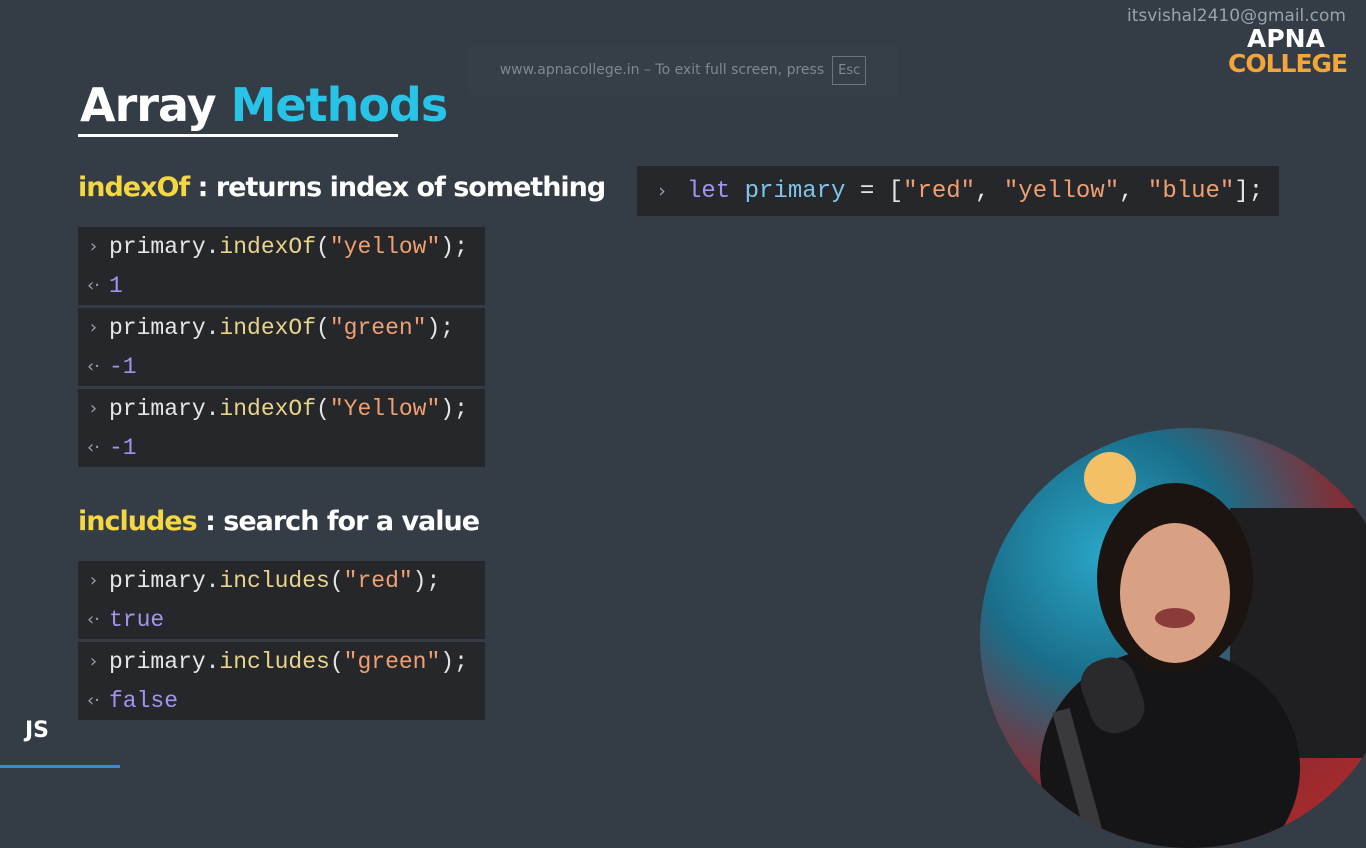 The width and height of the screenshot is (1366, 848). I want to click on indexof-heading: indexOf : returns index of something, so click(342, 187).